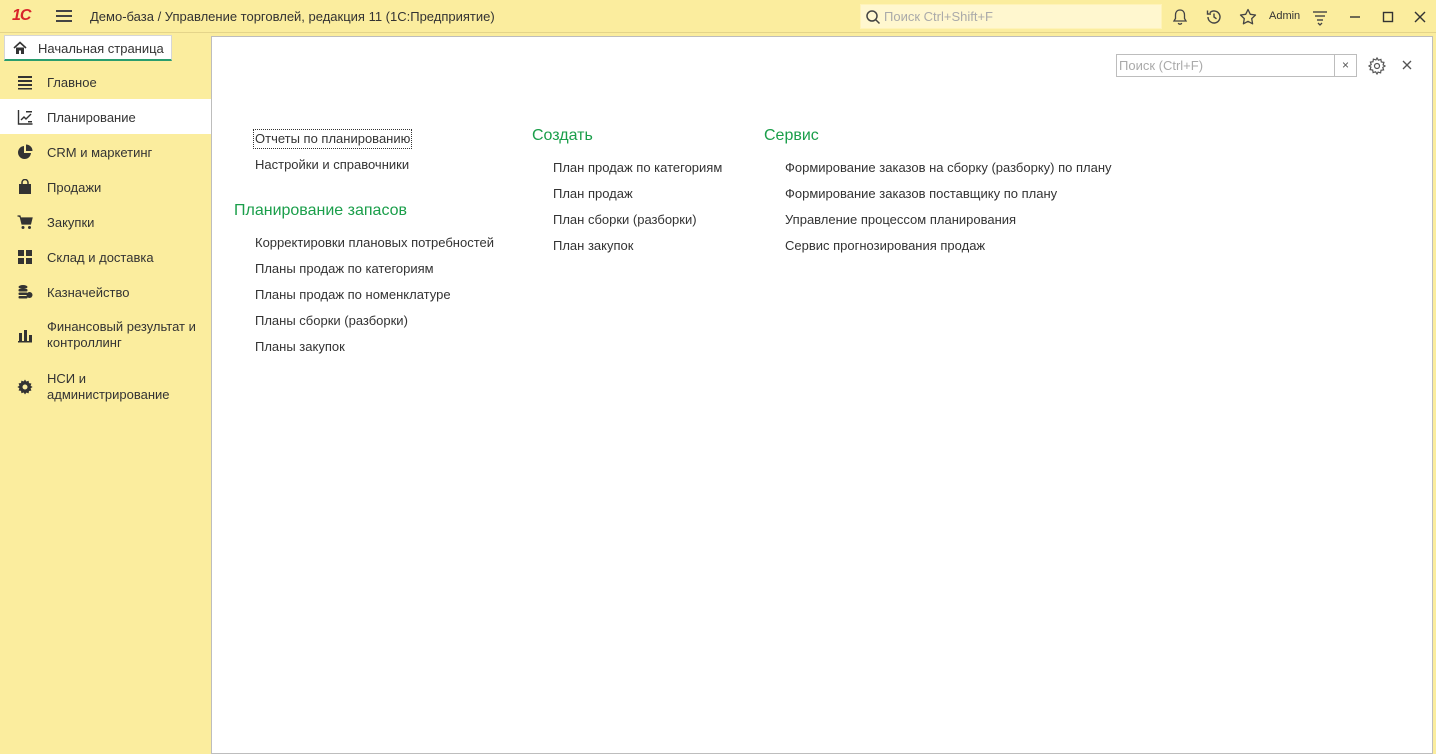  What do you see at coordinates (1248, 17) in the screenshot?
I see `star-icon` at bounding box center [1248, 17].